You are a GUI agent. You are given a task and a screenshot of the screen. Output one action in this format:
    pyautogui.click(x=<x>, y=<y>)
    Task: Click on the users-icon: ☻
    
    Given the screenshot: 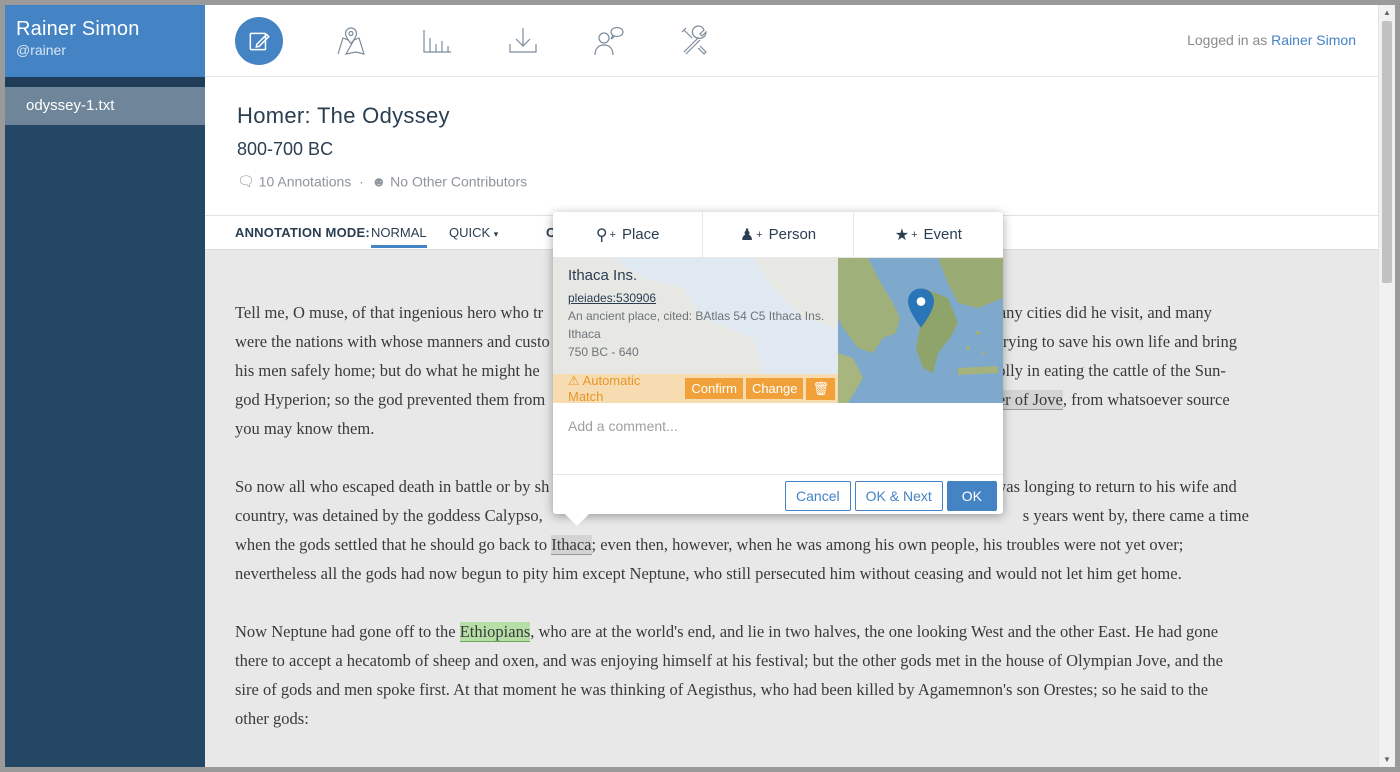 What is the action you would take?
    pyautogui.click(x=379, y=181)
    